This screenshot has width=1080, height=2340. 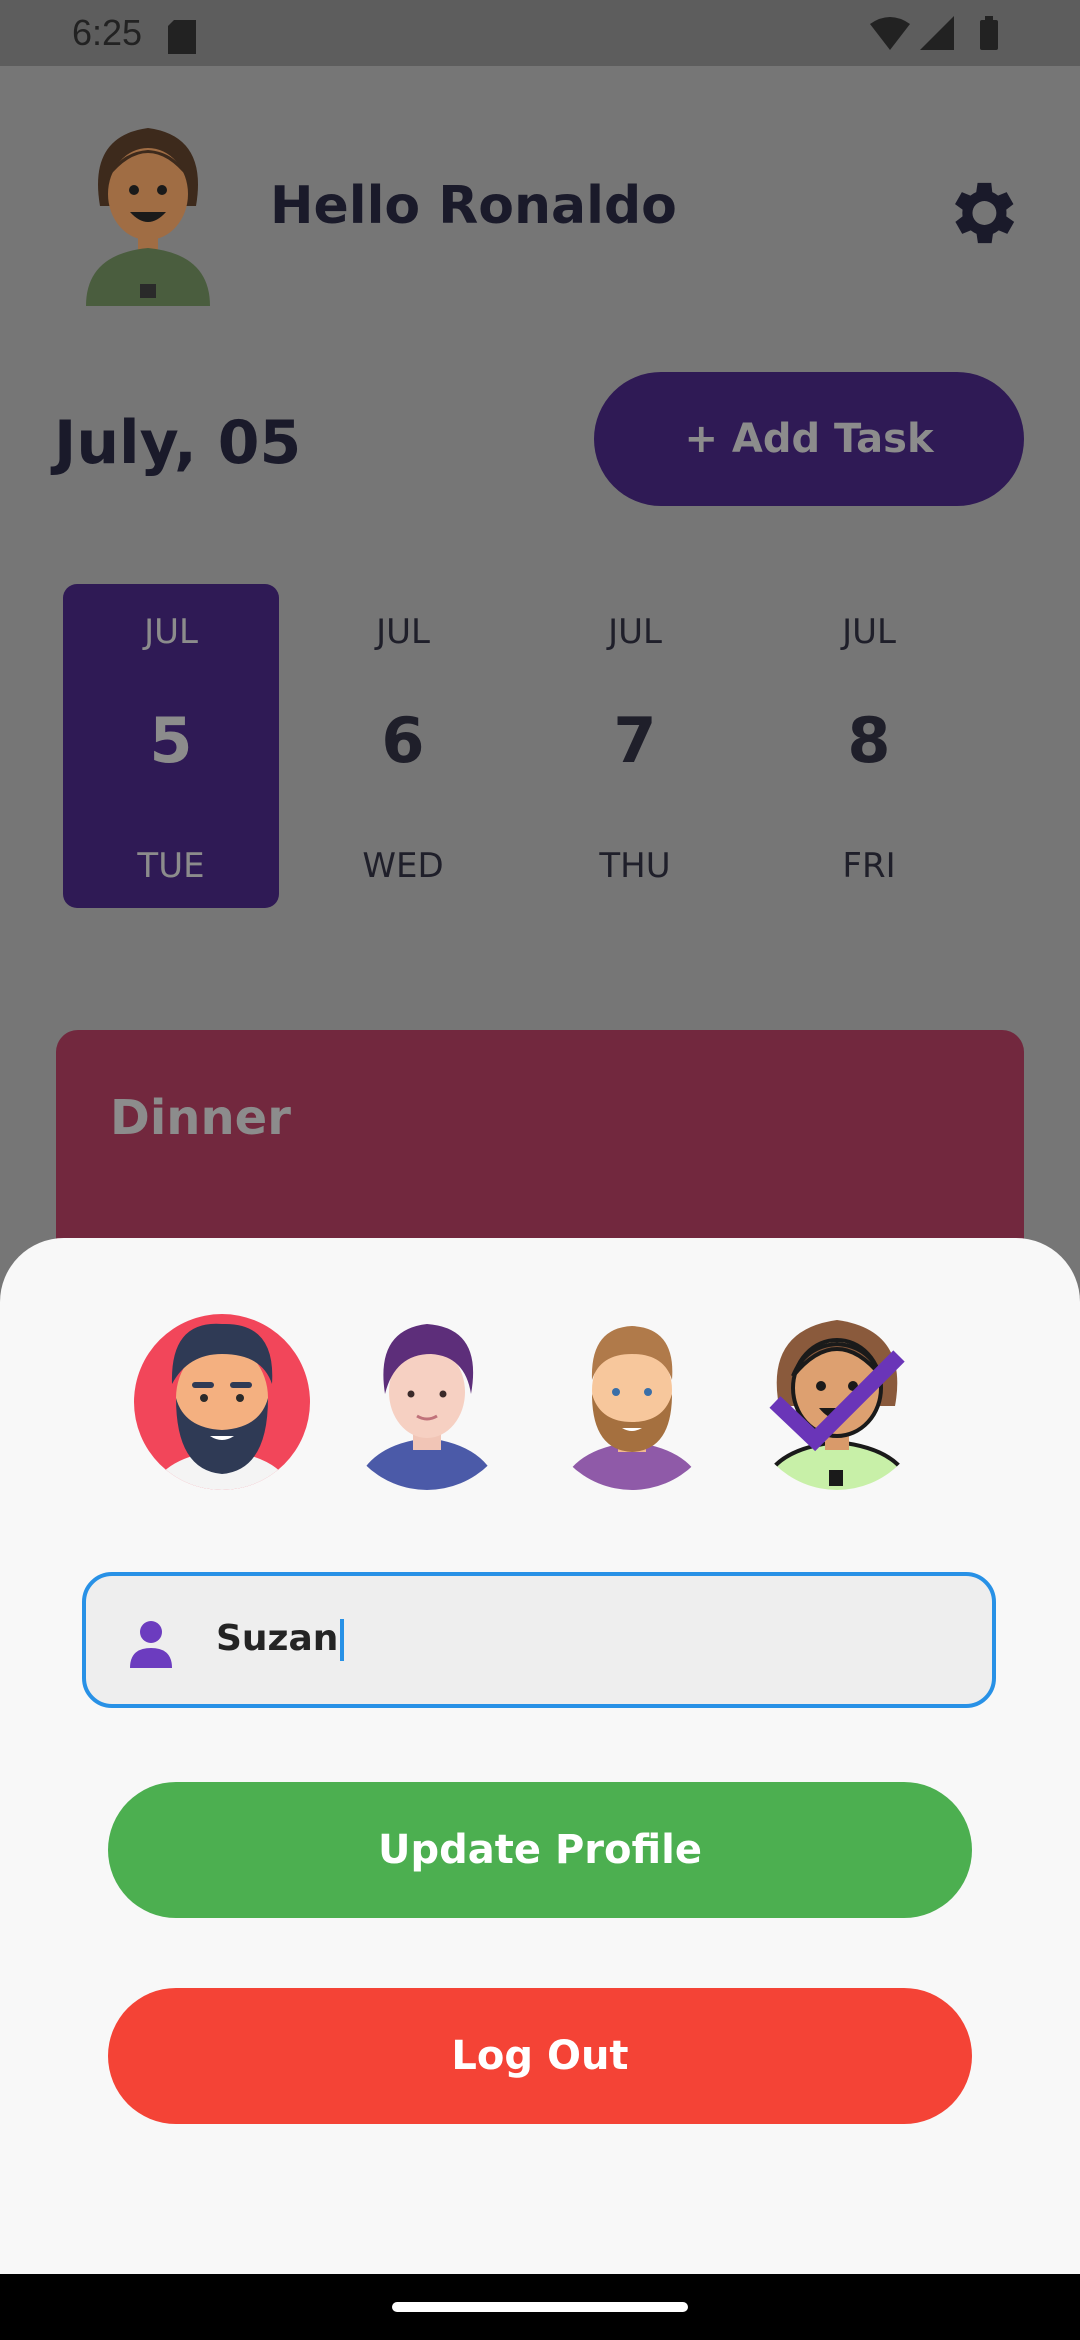 I want to click on day-item-jul-5: JUL 5 TUE, so click(x=171, y=746).